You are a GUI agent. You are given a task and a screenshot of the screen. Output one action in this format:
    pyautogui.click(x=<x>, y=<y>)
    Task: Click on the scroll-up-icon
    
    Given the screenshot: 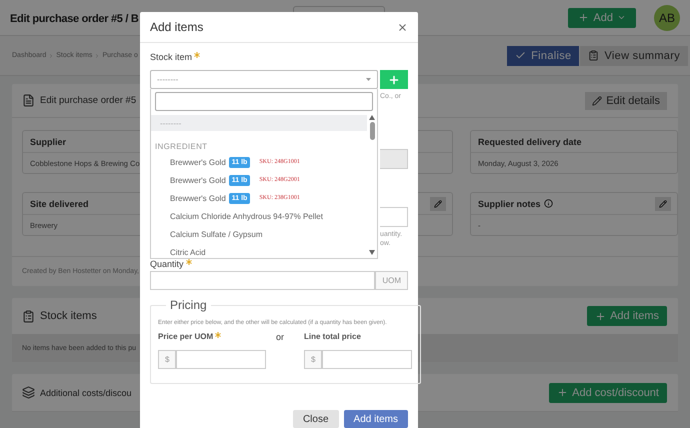 What is the action you would take?
    pyautogui.click(x=372, y=117)
    